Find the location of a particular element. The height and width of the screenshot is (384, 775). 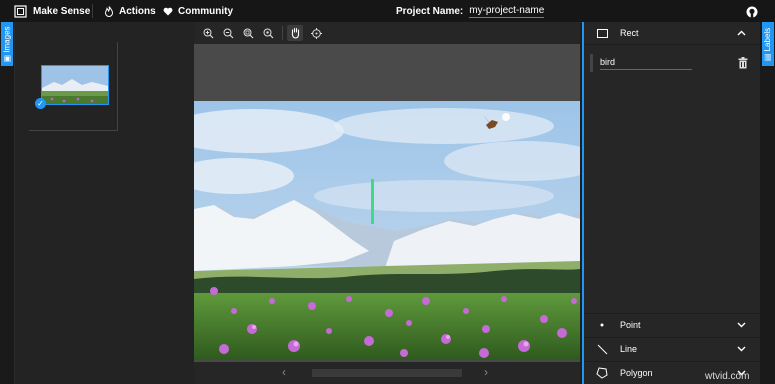

actions-label: Actions is located at coordinates (137, 11).